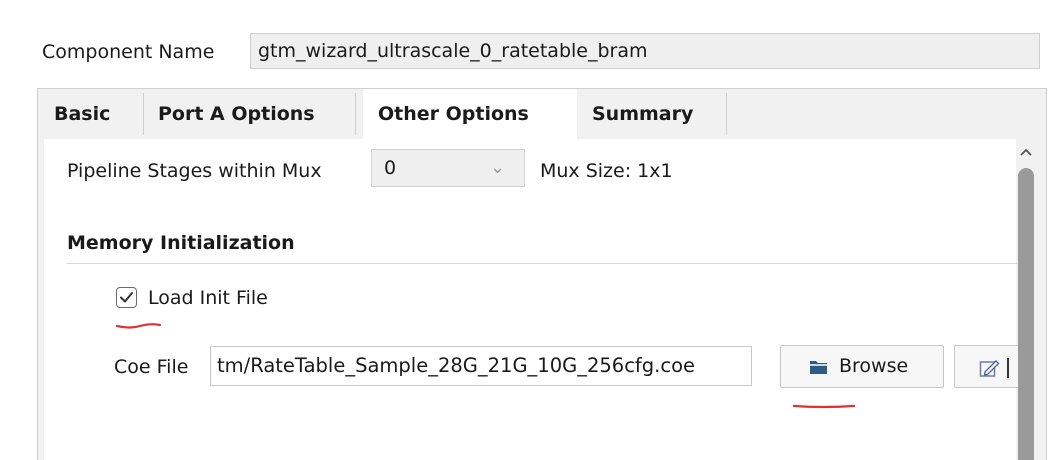  What do you see at coordinates (194, 171) in the screenshot?
I see `pipeline-stages-label: Pipeline Stages within Mux` at bounding box center [194, 171].